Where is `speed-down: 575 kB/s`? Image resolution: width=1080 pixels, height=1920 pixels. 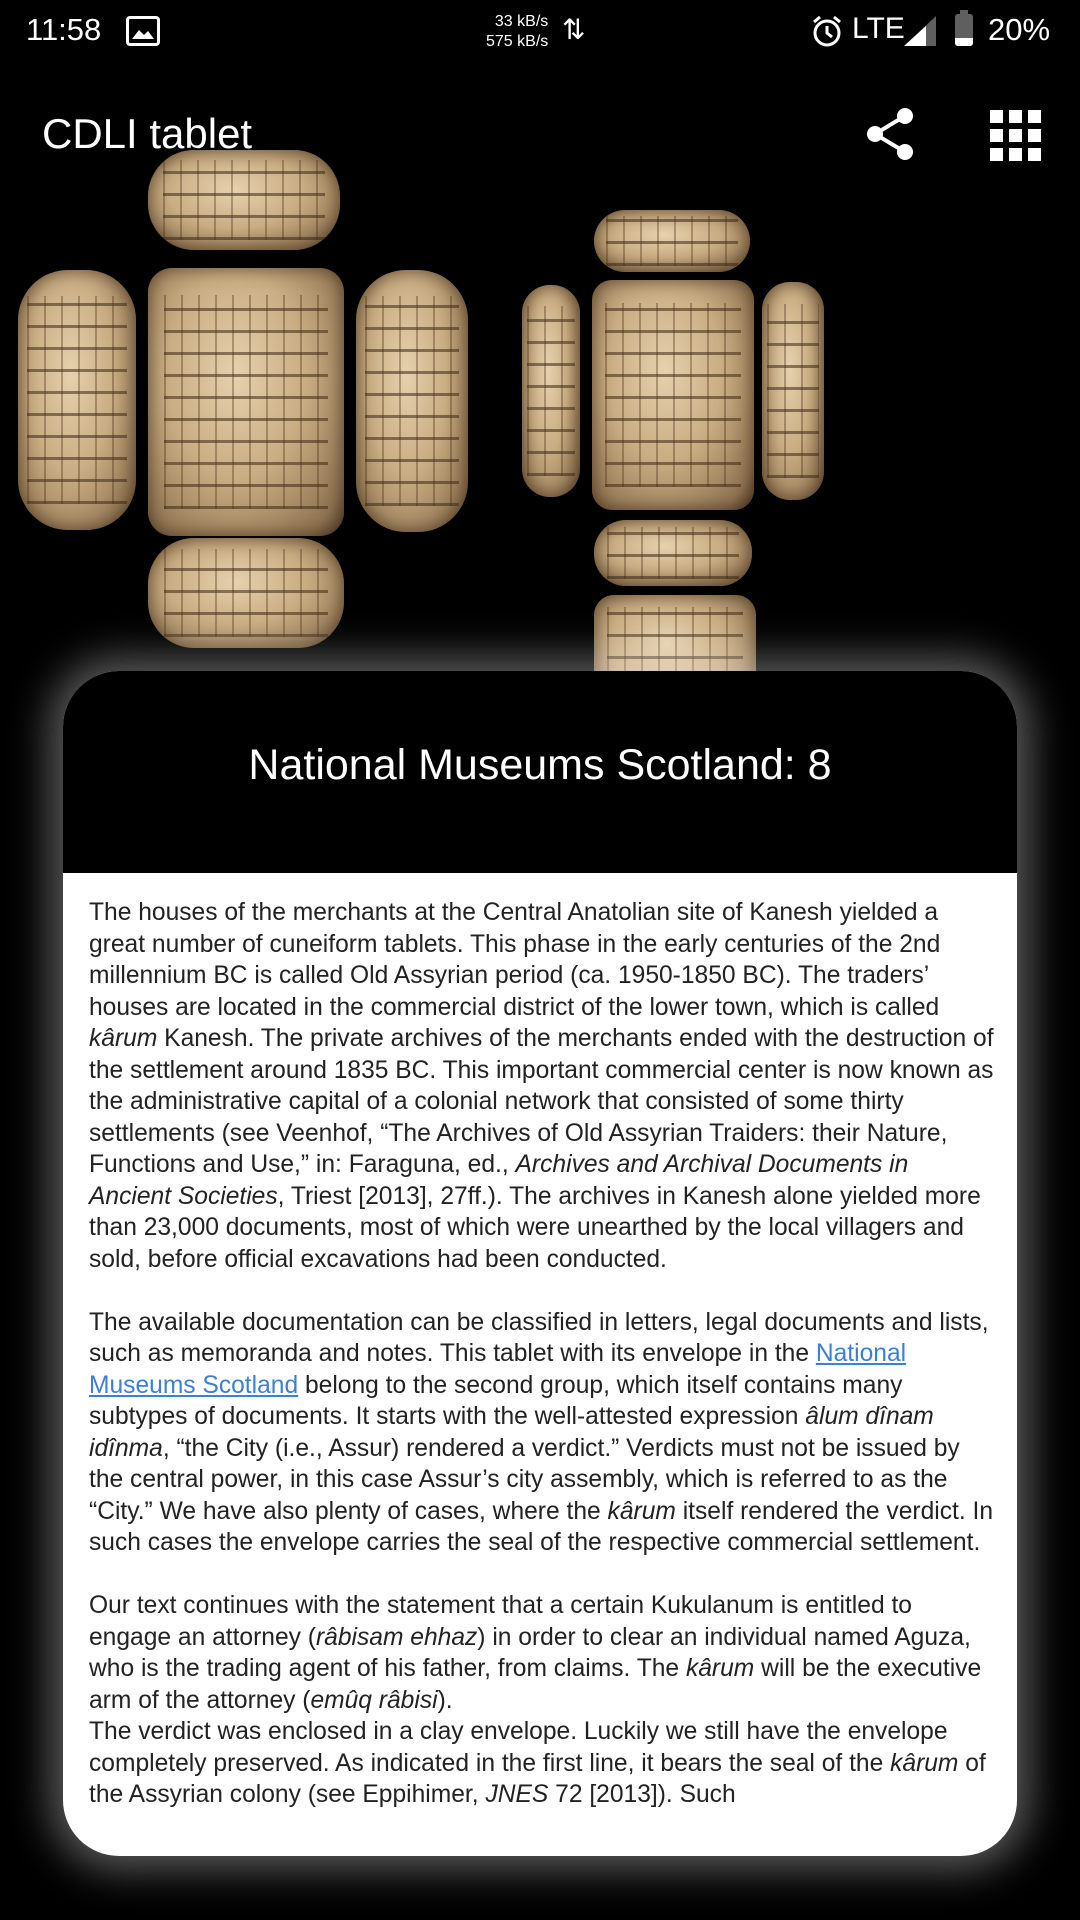 speed-down: 575 kB/s is located at coordinates (517, 41).